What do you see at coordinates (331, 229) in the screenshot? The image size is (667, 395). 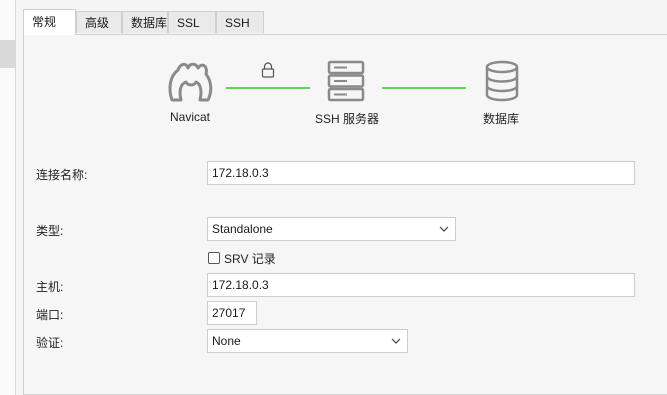 I see `type-select: Standalone` at bounding box center [331, 229].